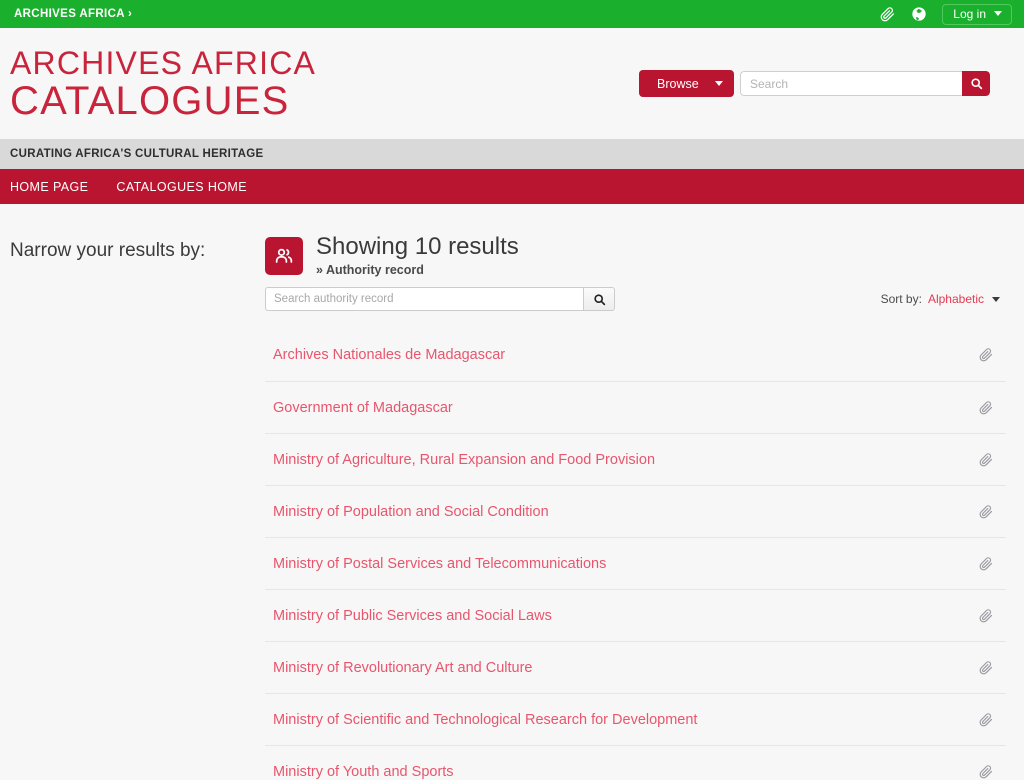 This screenshot has height=780, width=1024. I want to click on users-icon, so click(284, 256).